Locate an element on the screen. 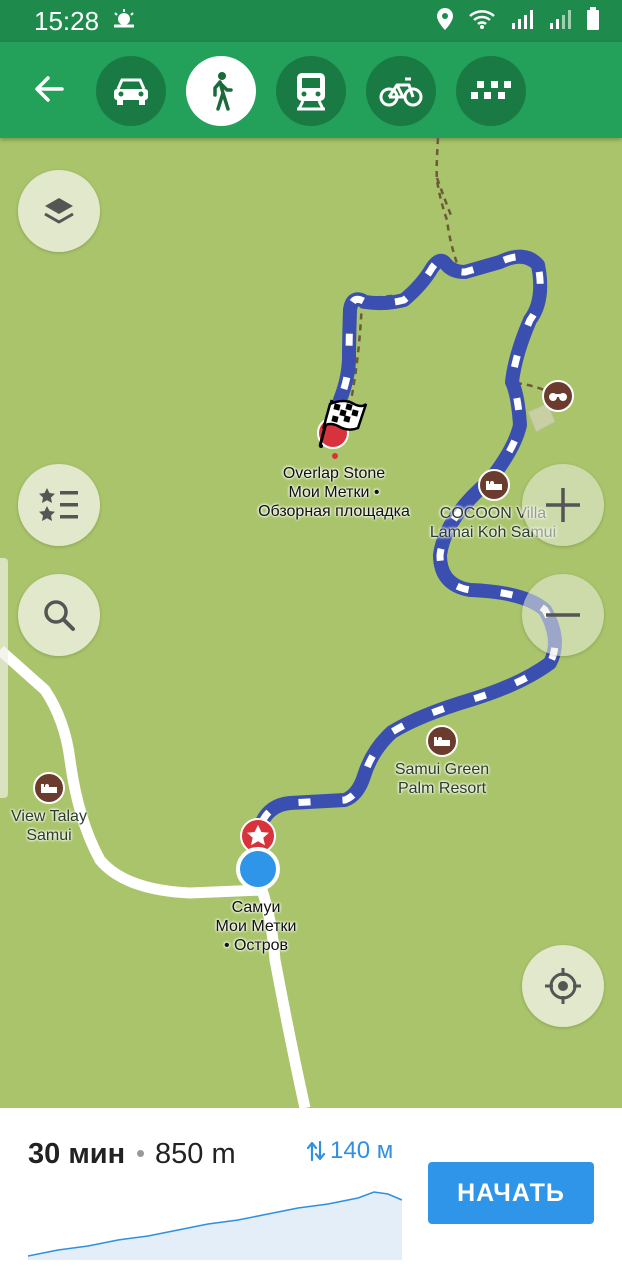 The image size is (622, 1280). poi-label-view-talay: View Talay Samui is located at coordinates (49, 826).